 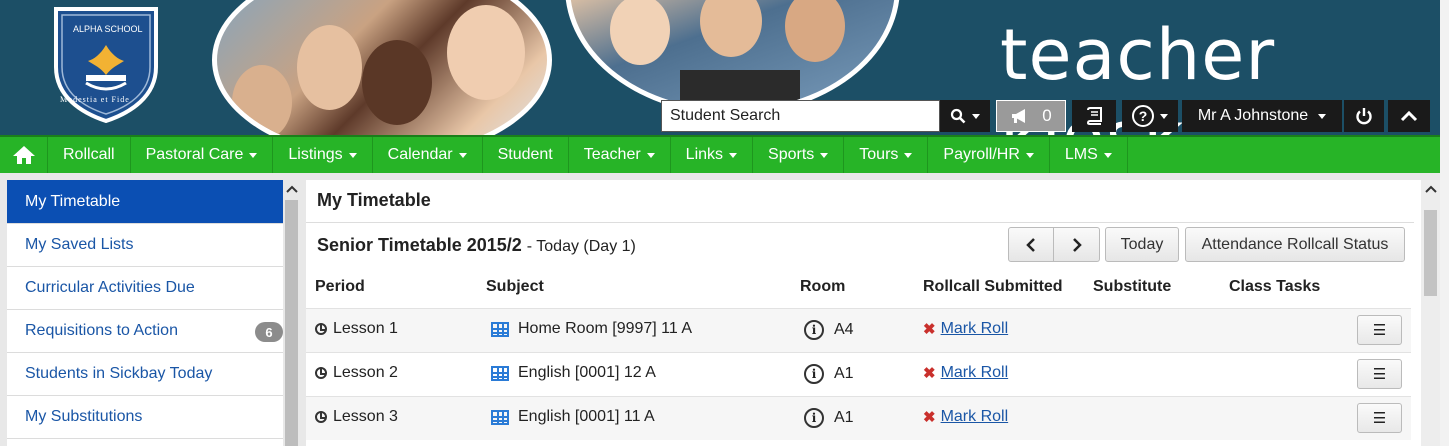 What do you see at coordinates (587, 372) in the screenshot?
I see `subject-label: English [0001] 12 A` at bounding box center [587, 372].